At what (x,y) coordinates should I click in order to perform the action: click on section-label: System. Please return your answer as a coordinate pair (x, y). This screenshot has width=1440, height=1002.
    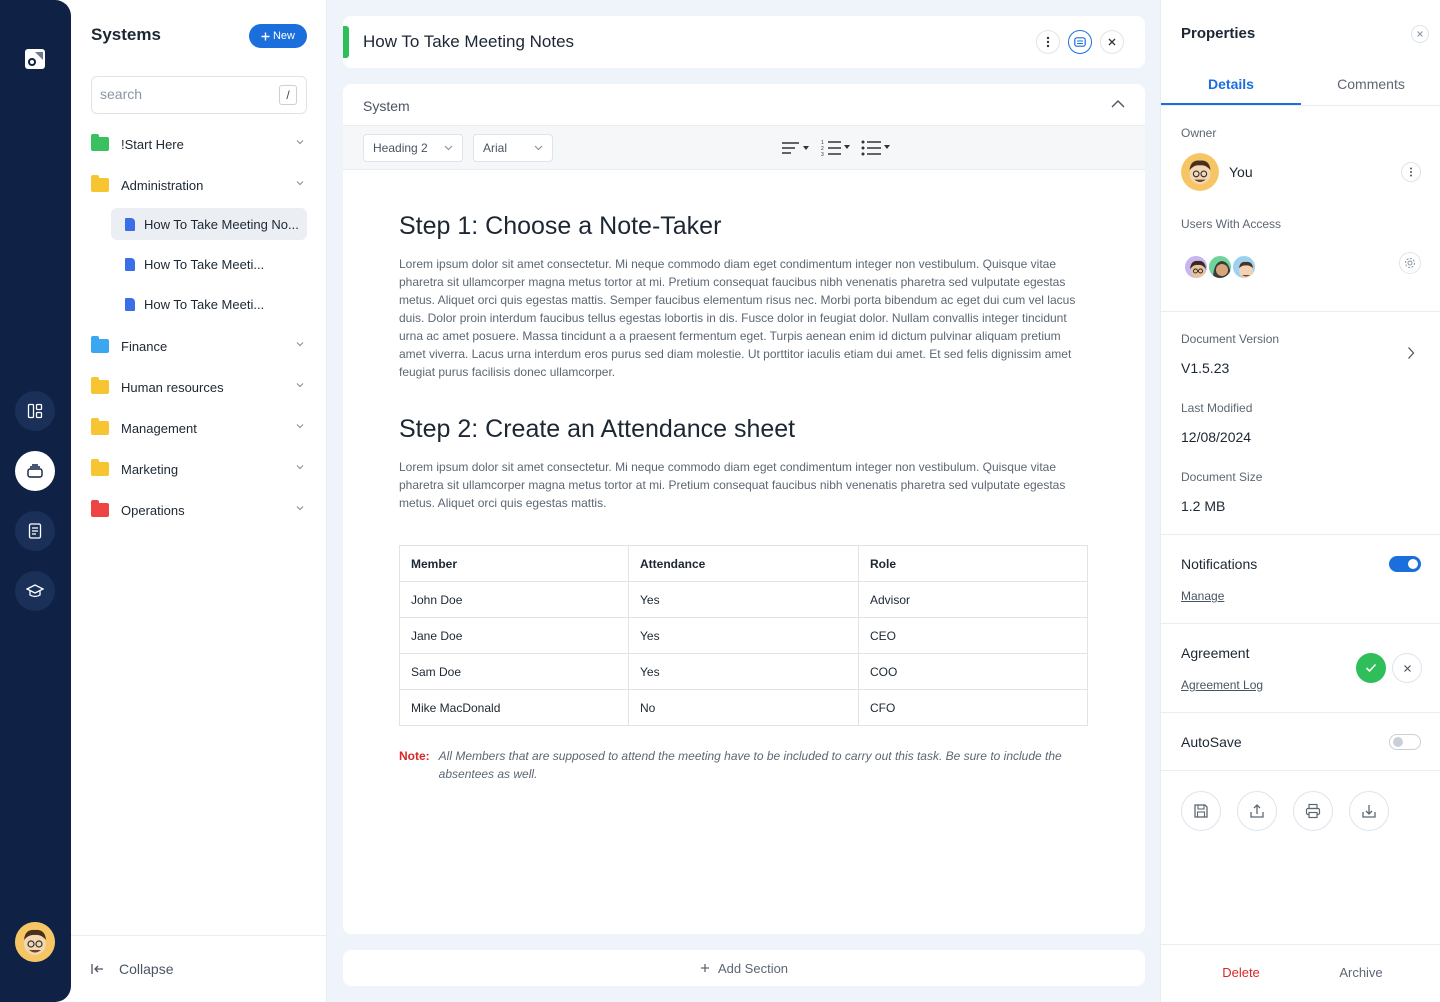
    Looking at the image, I should click on (386, 106).